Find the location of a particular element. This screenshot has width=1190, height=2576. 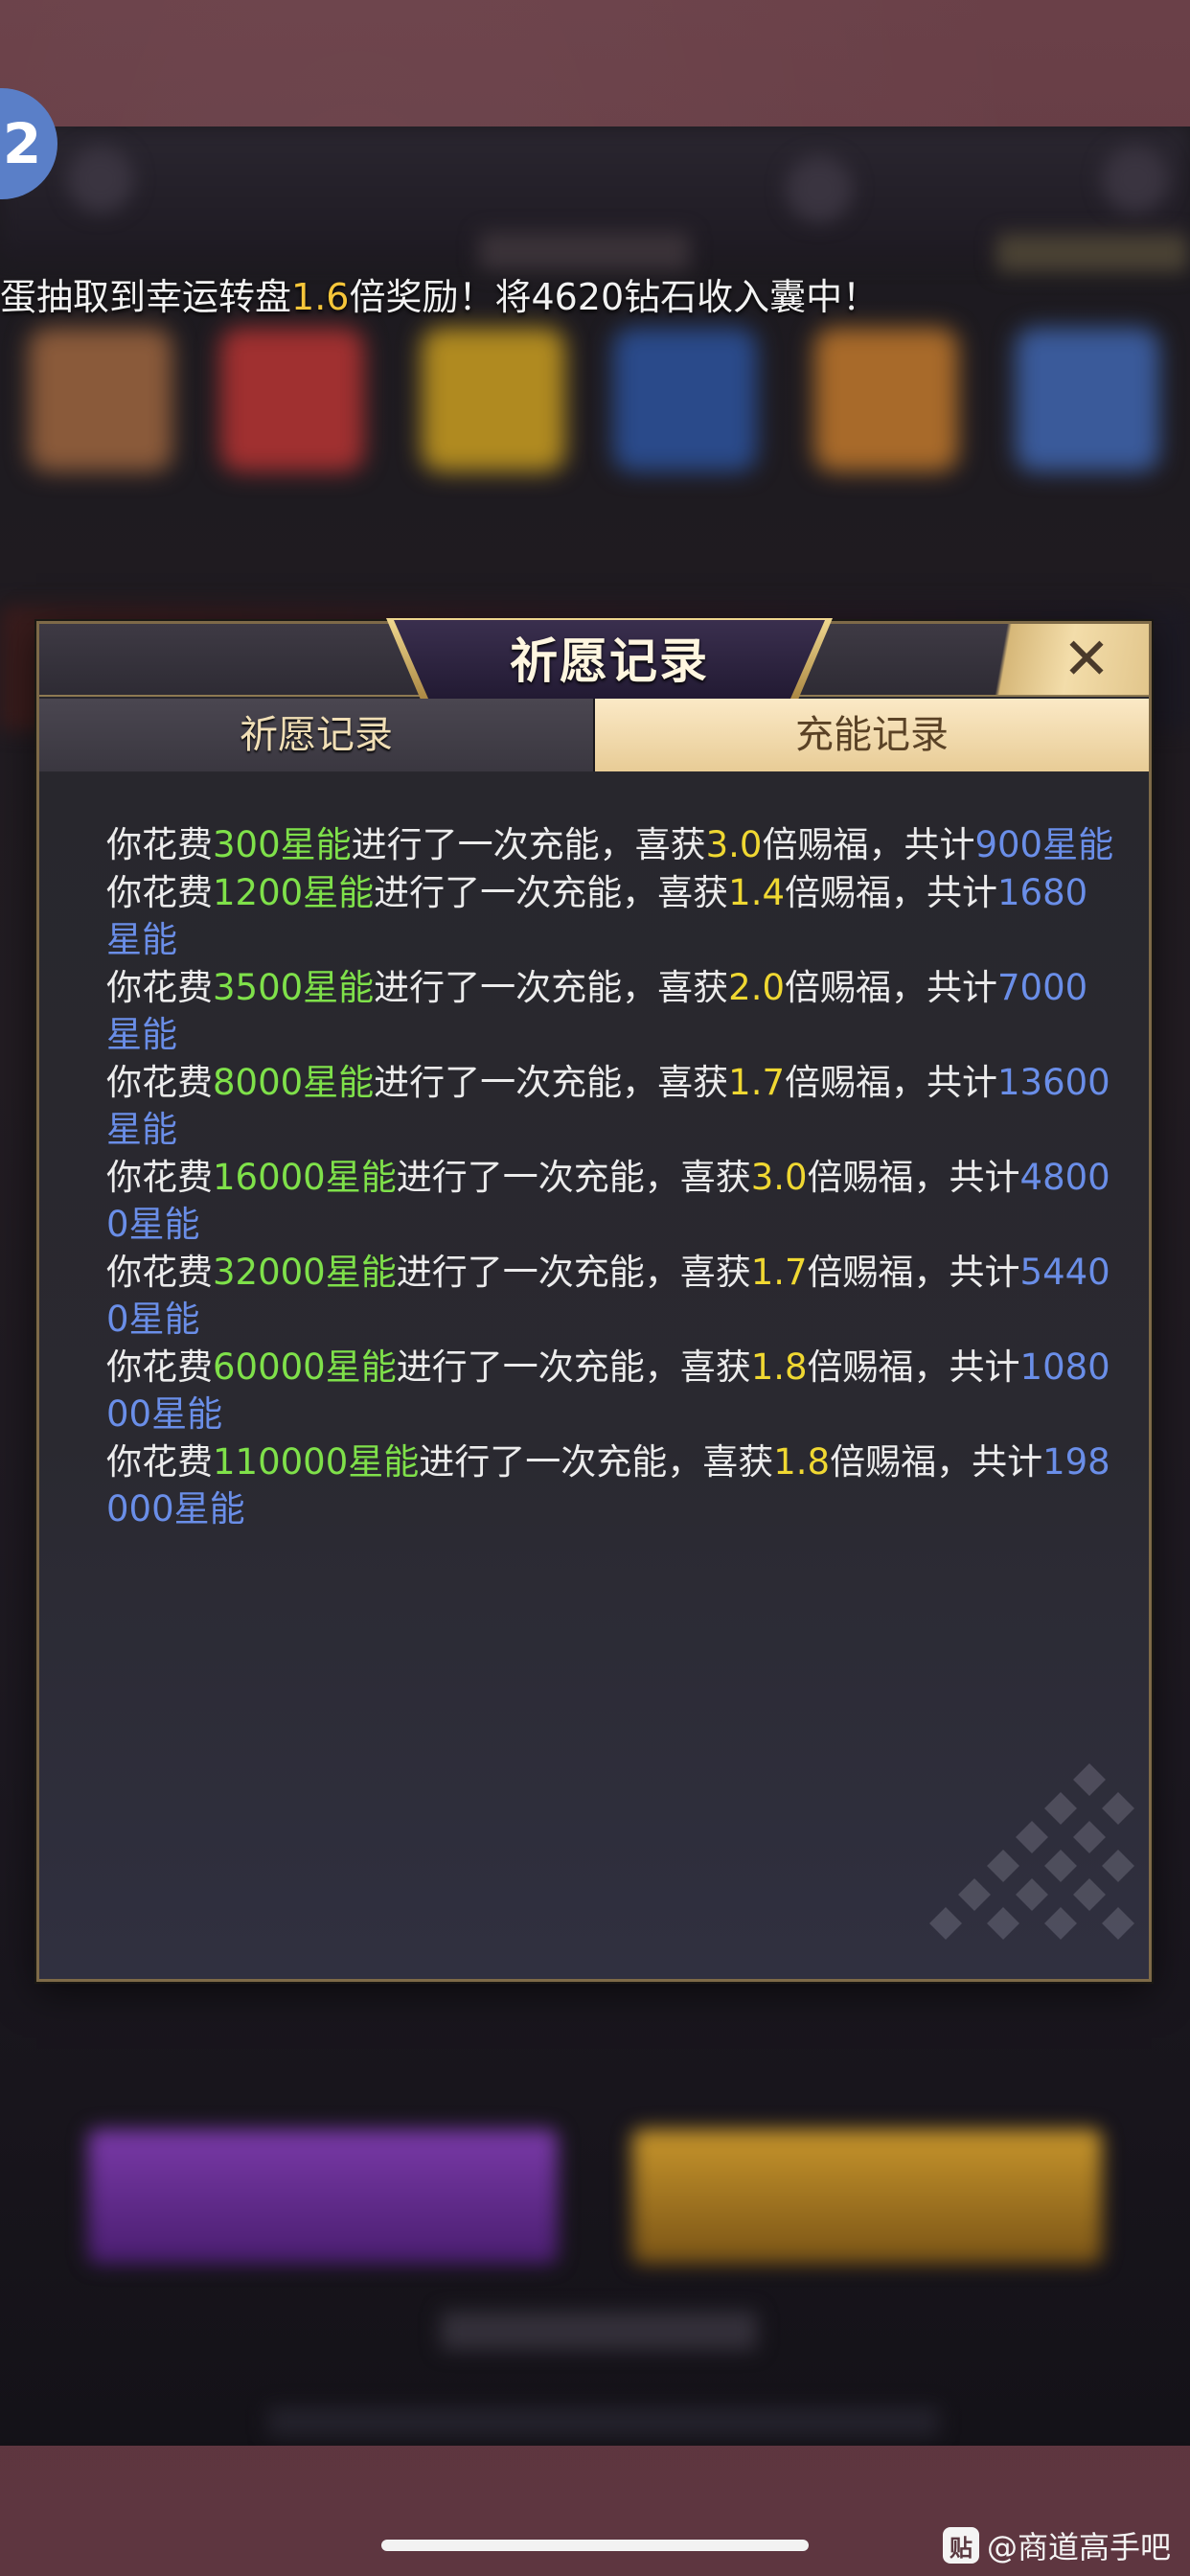

record-item: 你花费60000星能进行了一次充能，喜获1.8倍赐福，共计108000星能 is located at coordinates (614, 1391).